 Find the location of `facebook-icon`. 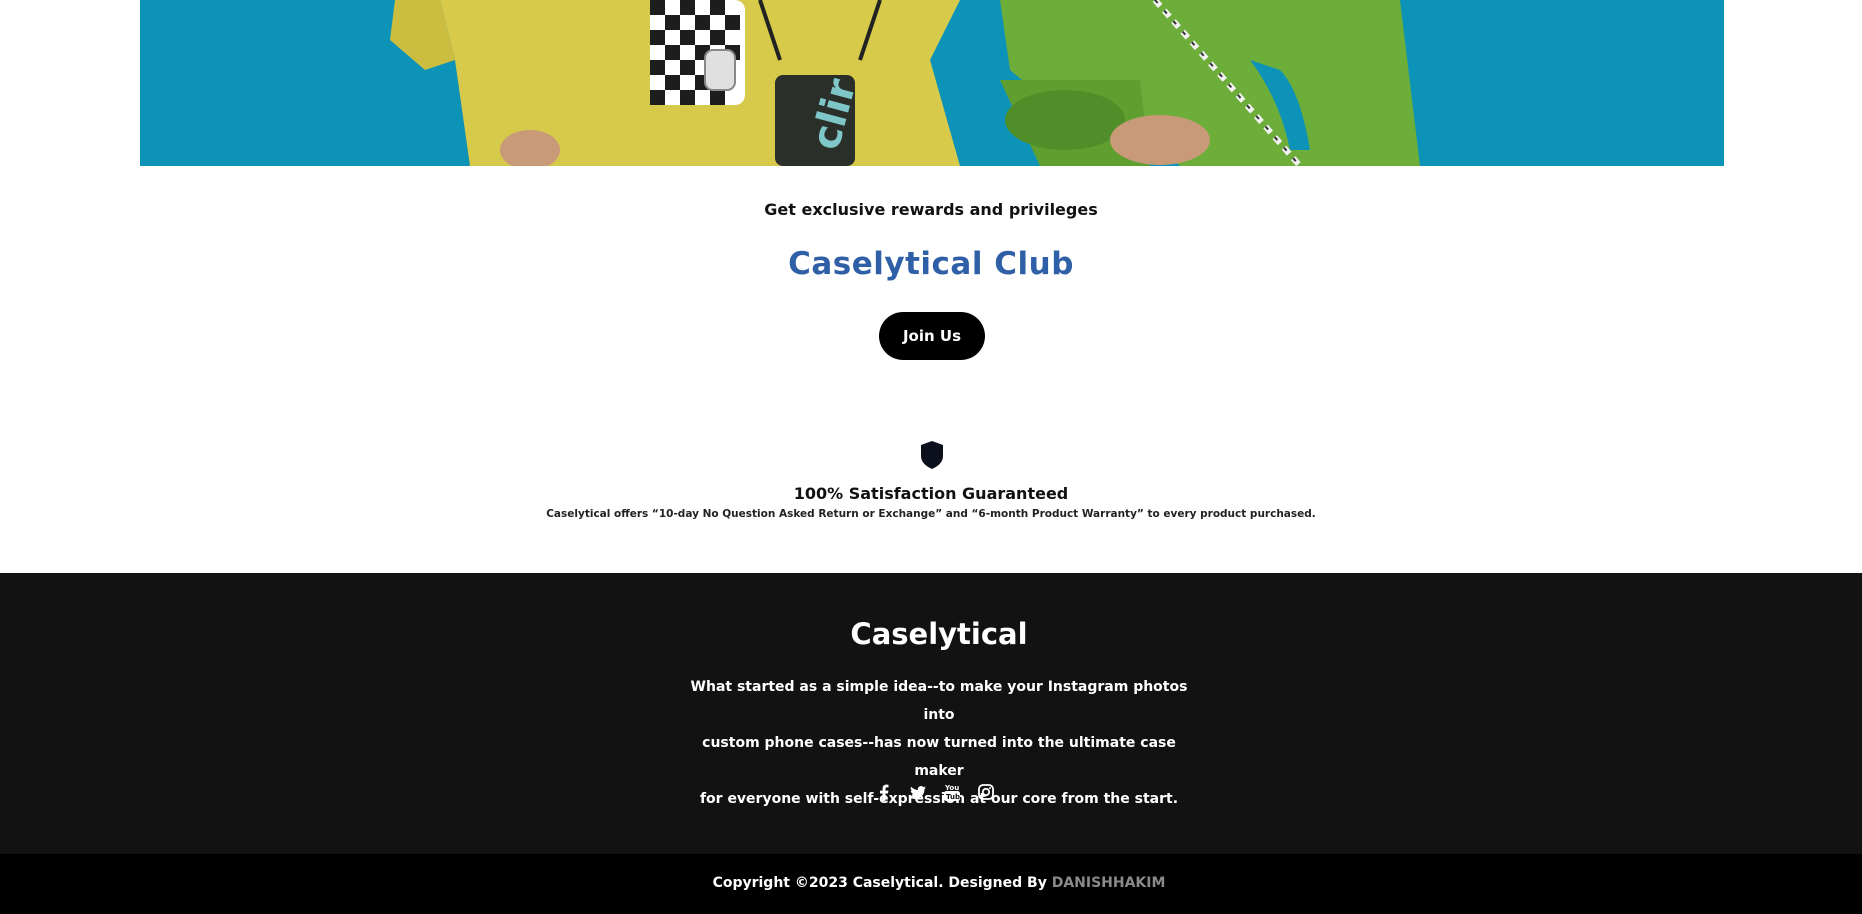

facebook-icon is located at coordinates (884, 792).